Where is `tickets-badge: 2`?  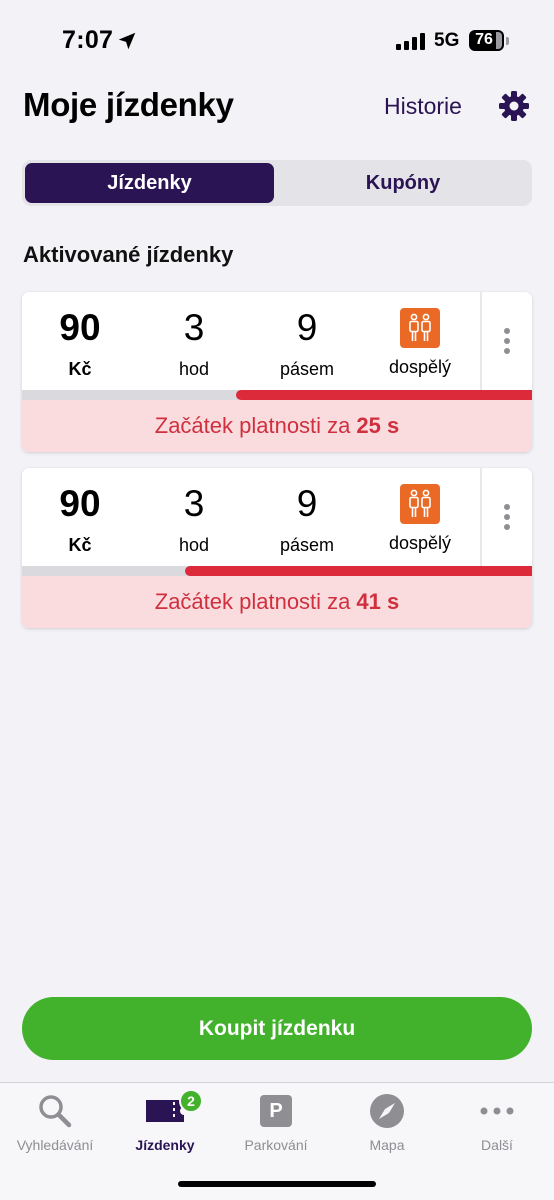
tickets-badge: 2 is located at coordinates (191, 1101).